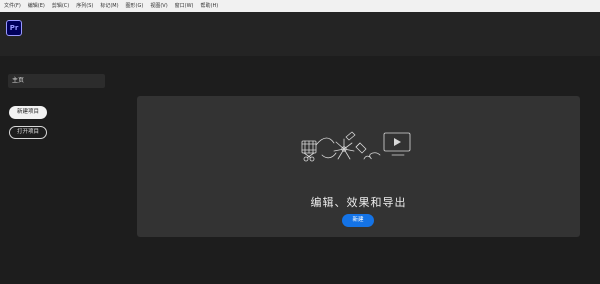 The height and width of the screenshot is (284, 600). Describe the element at coordinates (184, 6) in the screenshot. I see `menu-window: 窗口(W)` at that location.